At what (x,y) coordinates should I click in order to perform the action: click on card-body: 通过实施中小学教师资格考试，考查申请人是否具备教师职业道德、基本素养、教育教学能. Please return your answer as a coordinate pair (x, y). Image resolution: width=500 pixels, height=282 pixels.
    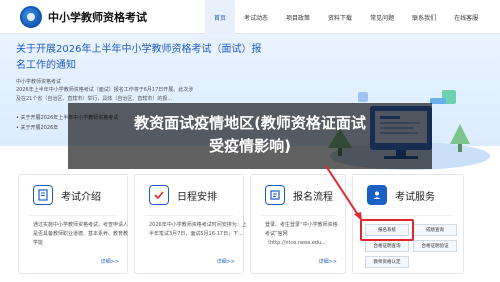
    Looking at the image, I should click on (81, 234).